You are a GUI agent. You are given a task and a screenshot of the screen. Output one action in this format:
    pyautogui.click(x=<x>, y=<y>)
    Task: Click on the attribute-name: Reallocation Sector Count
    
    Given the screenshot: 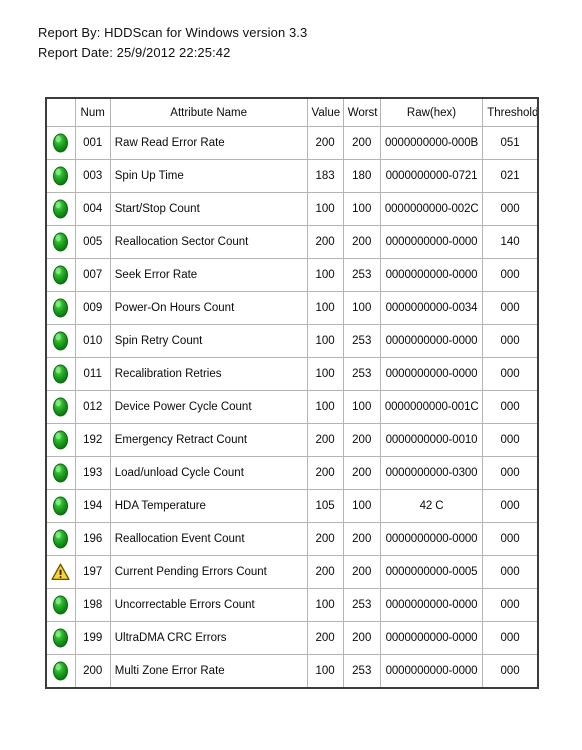 What is the action you would take?
    pyautogui.click(x=208, y=242)
    